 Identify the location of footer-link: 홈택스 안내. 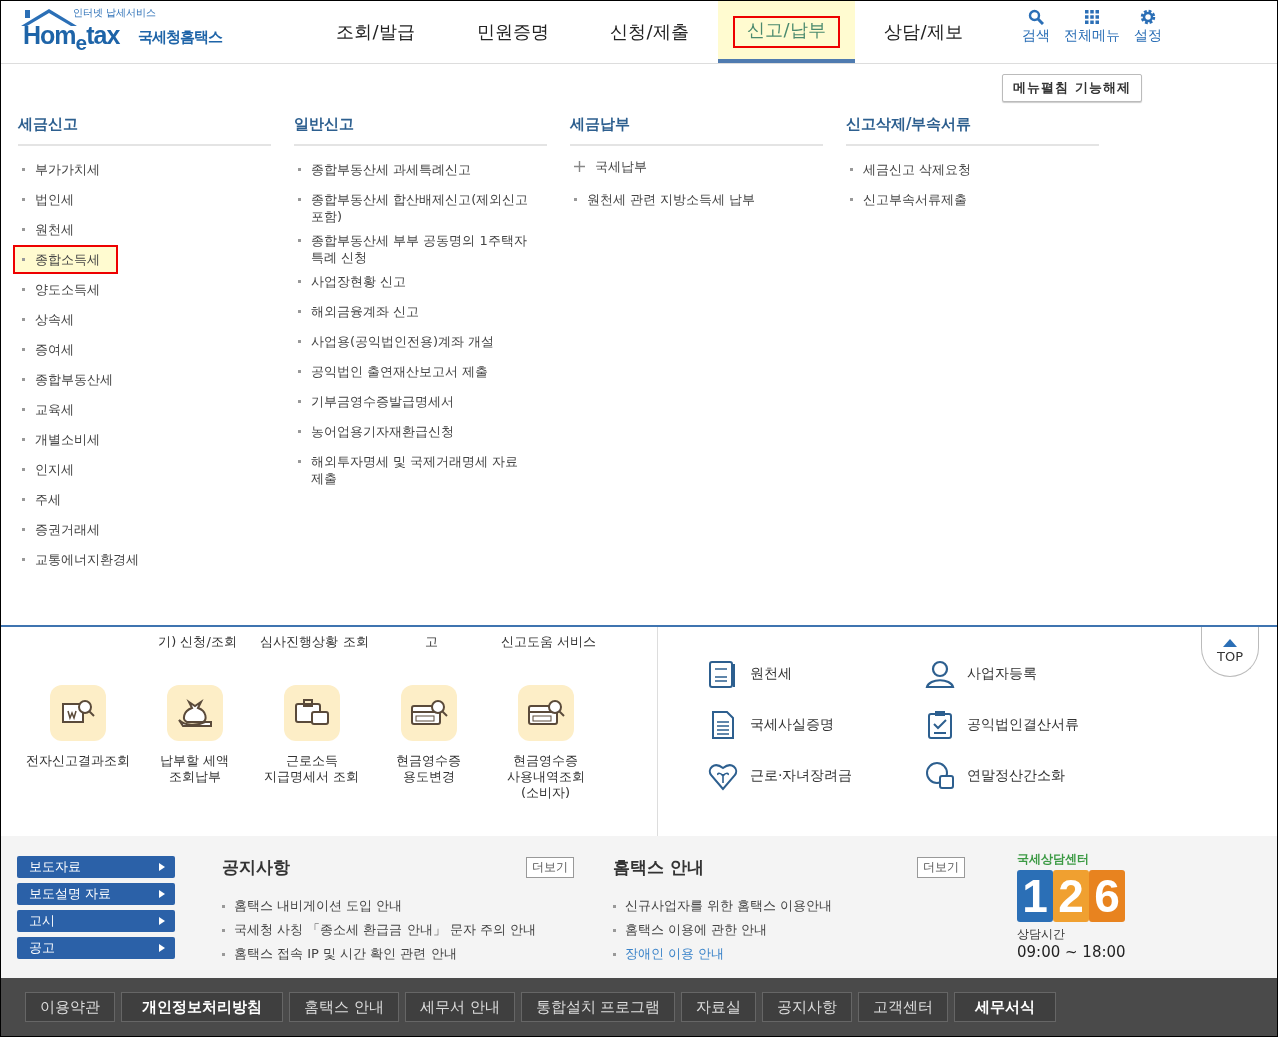
(344, 1007).